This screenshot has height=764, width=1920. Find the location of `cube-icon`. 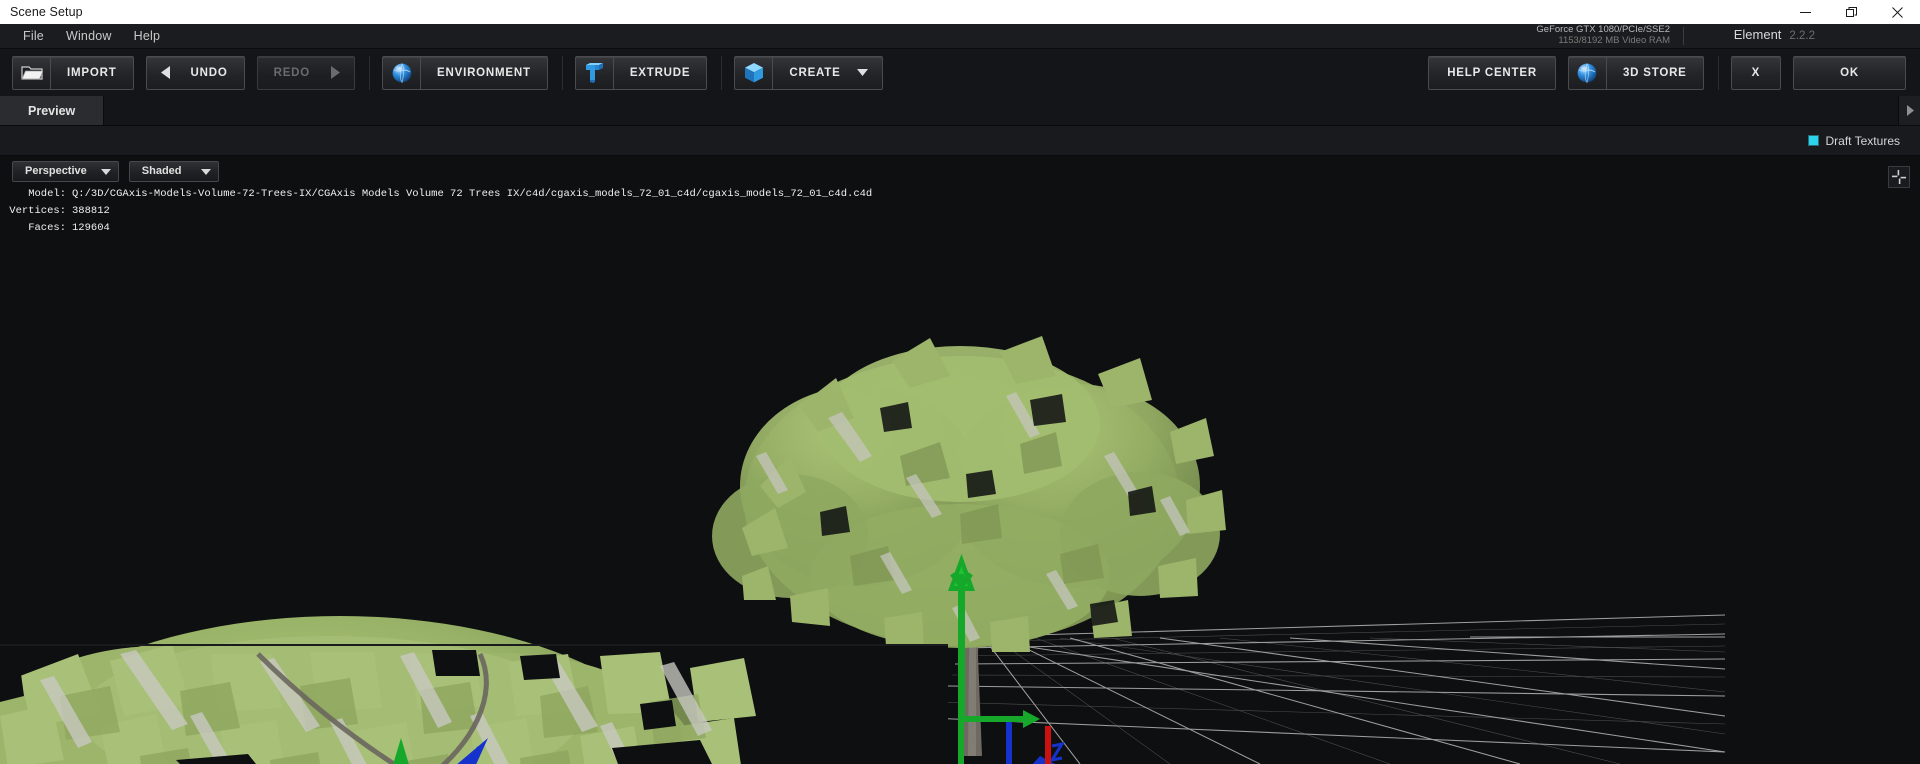

cube-icon is located at coordinates (754, 72).